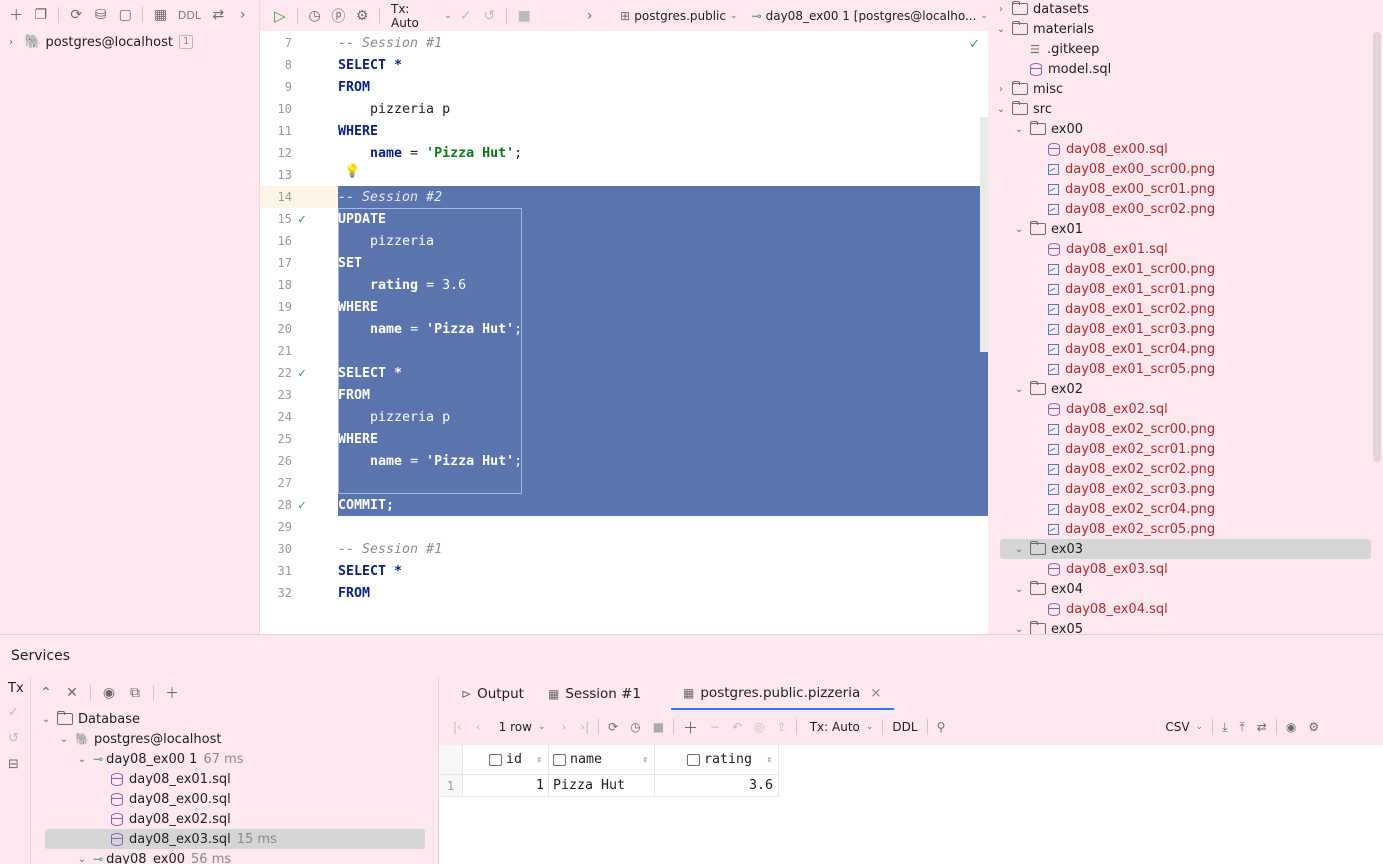 Image resolution: width=1383 pixels, height=864 pixels. Describe the element at coordinates (1108, 249) in the screenshot. I see `project-tree-item: day08_ex01.sql` at that location.